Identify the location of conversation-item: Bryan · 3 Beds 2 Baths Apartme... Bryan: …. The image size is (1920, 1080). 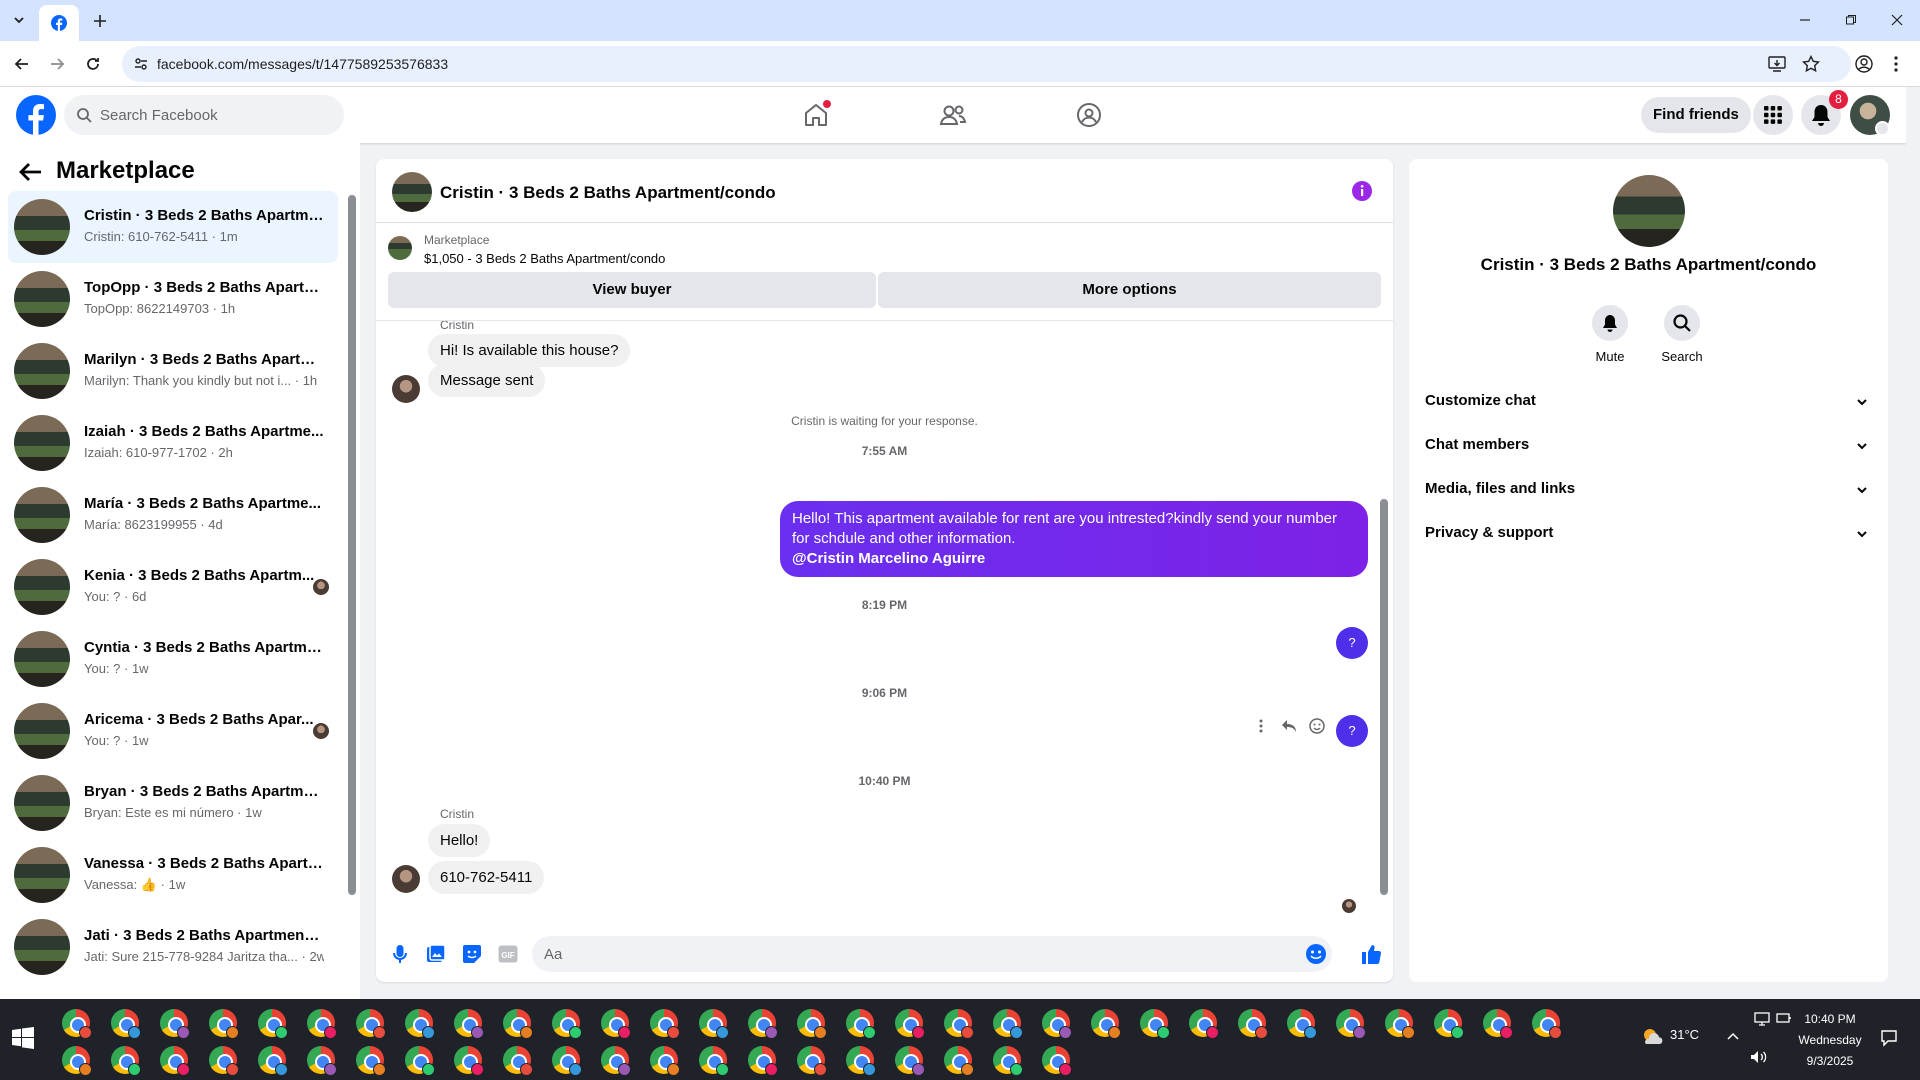
(173, 803).